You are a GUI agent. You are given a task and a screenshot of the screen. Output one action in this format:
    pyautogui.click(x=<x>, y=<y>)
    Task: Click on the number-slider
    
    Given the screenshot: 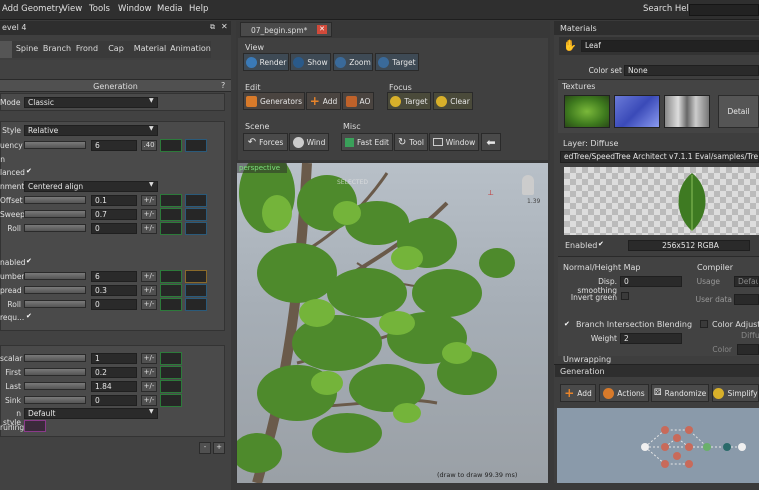 What is the action you would take?
    pyautogui.click(x=55, y=276)
    